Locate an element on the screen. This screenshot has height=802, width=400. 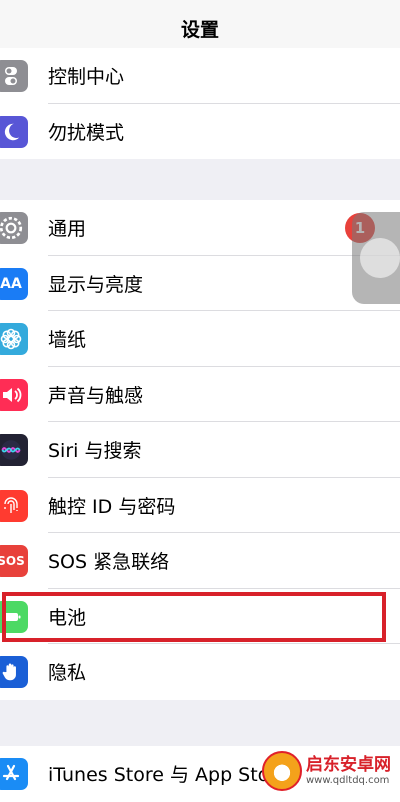
siri-icon is located at coordinates (14, 450).